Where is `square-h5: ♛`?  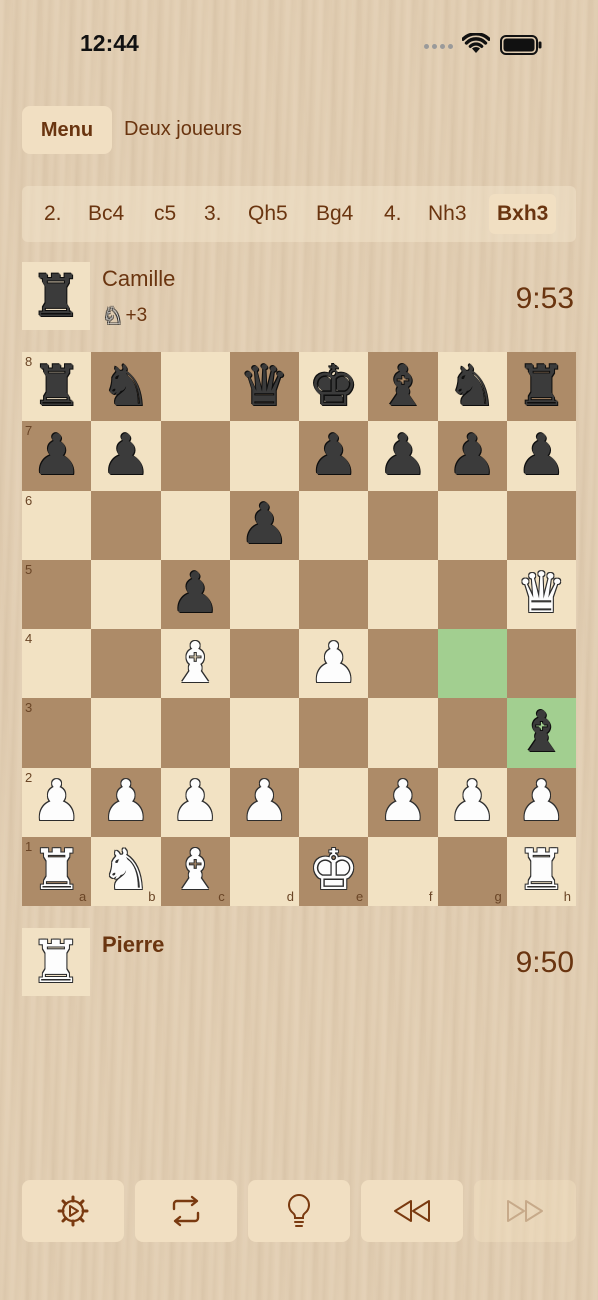
square-h5: ♛ is located at coordinates (541, 594).